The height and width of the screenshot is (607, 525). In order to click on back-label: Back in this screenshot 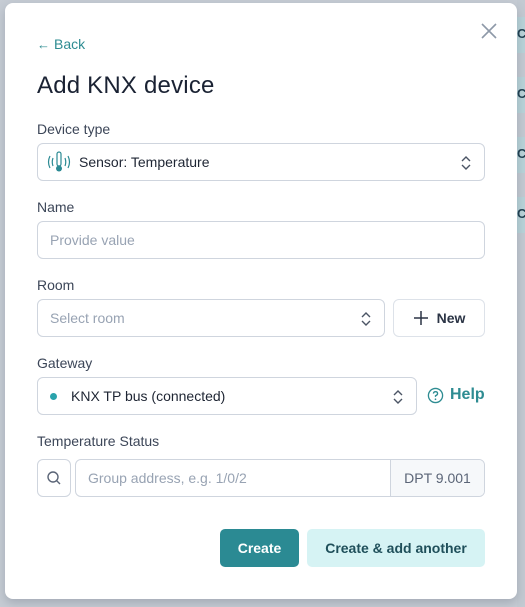, I will do `click(70, 44)`.